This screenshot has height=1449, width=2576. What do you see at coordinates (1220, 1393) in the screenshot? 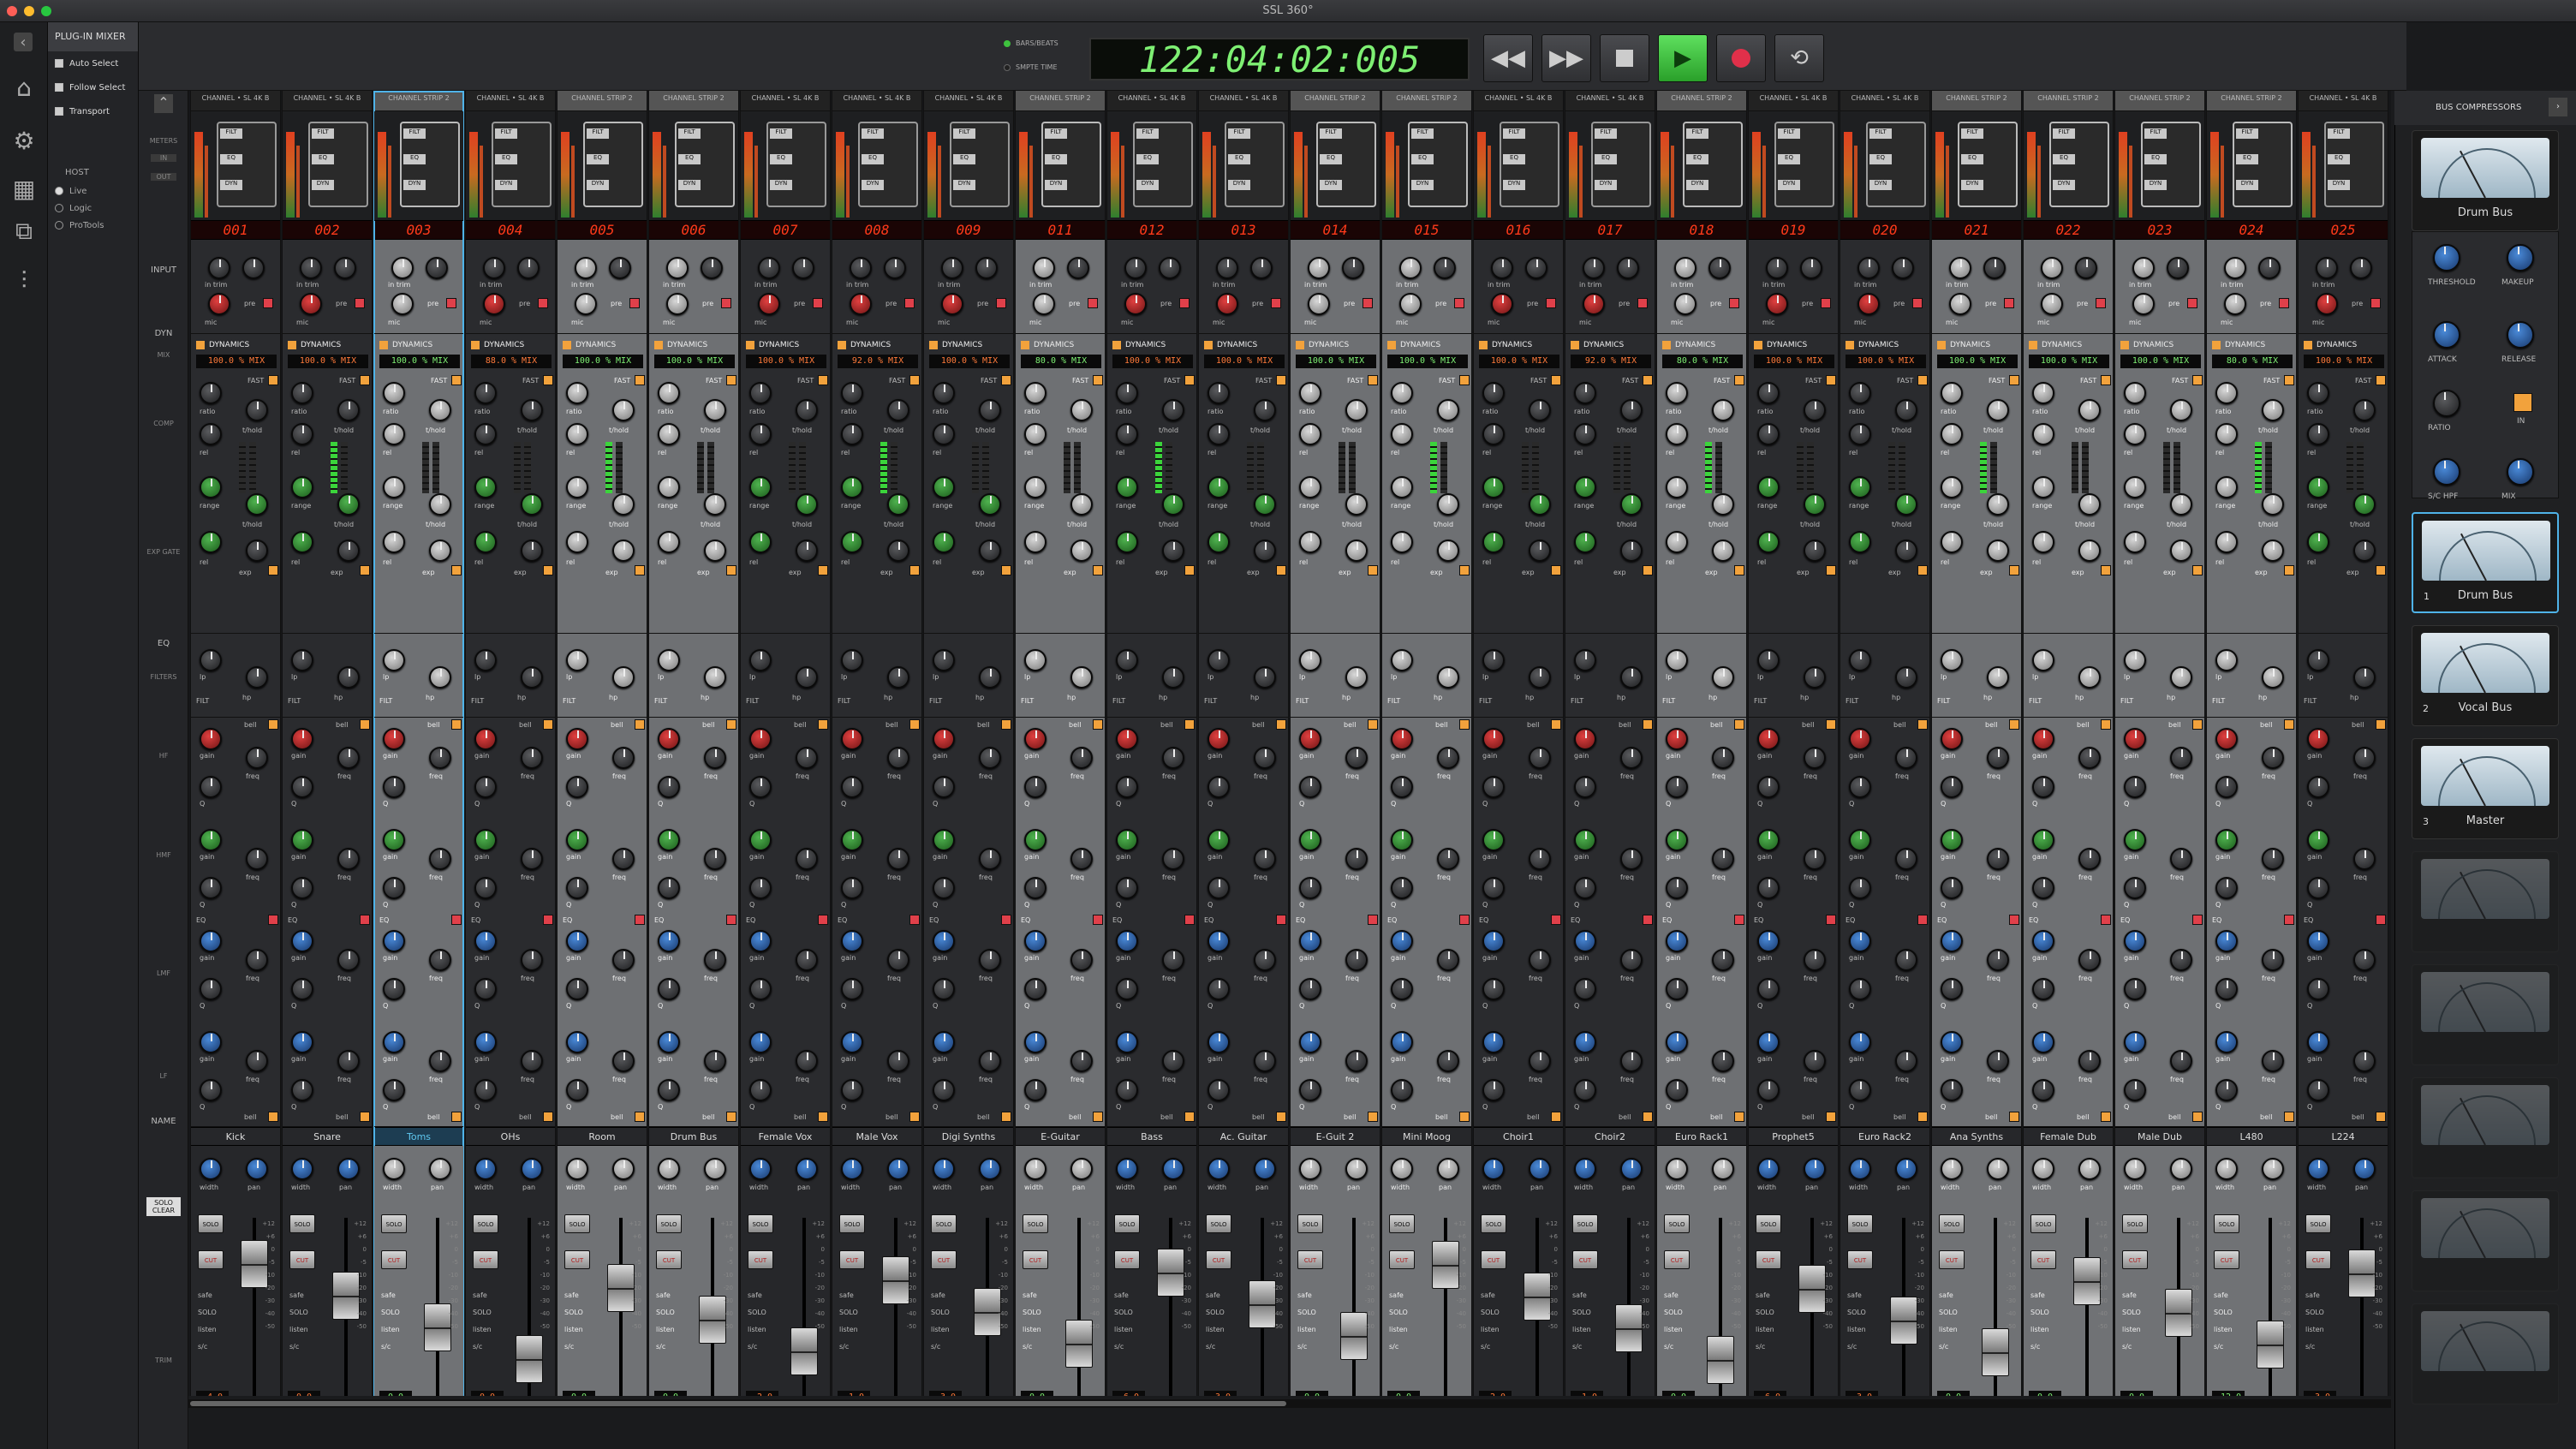
I see `trim-readout: -3.0` at bounding box center [1220, 1393].